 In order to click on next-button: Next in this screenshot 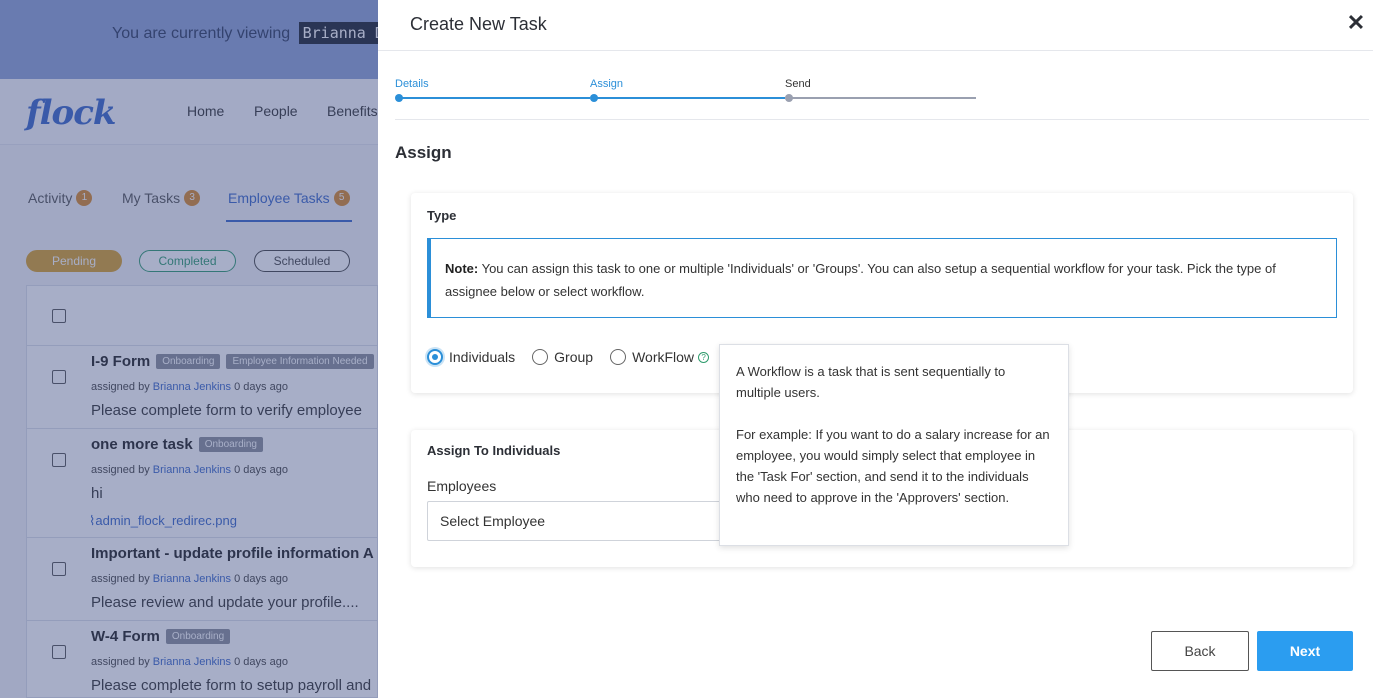, I will do `click(1305, 651)`.